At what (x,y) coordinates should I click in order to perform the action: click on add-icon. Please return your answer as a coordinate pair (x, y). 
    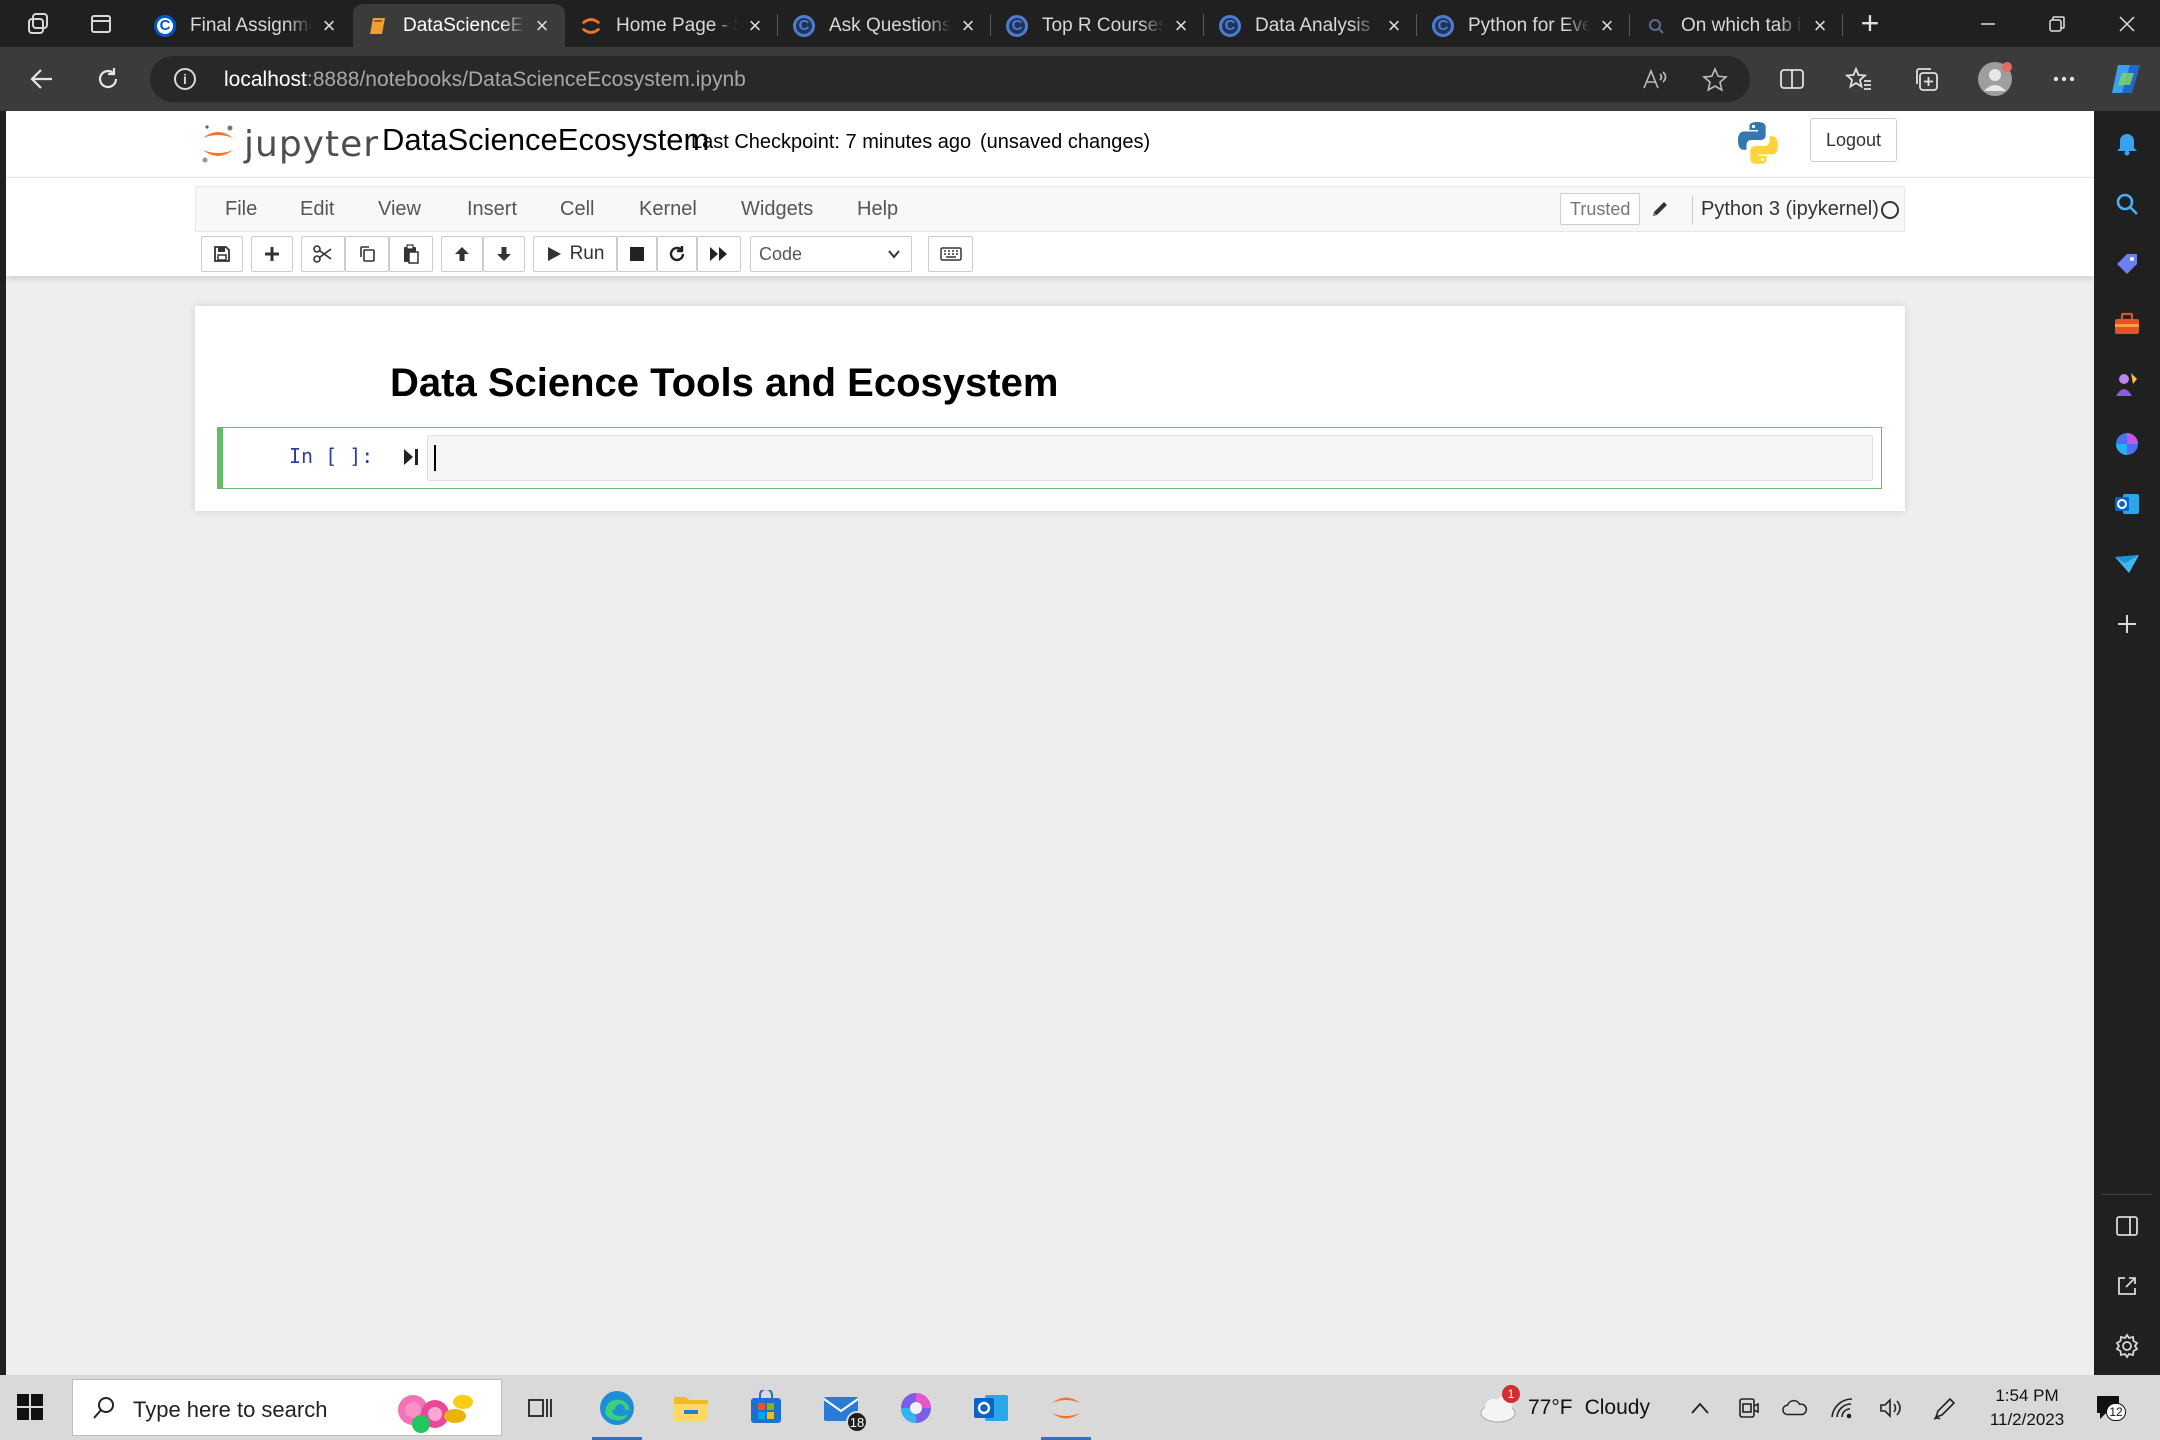
    Looking at the image, I should click on (2127, 624).